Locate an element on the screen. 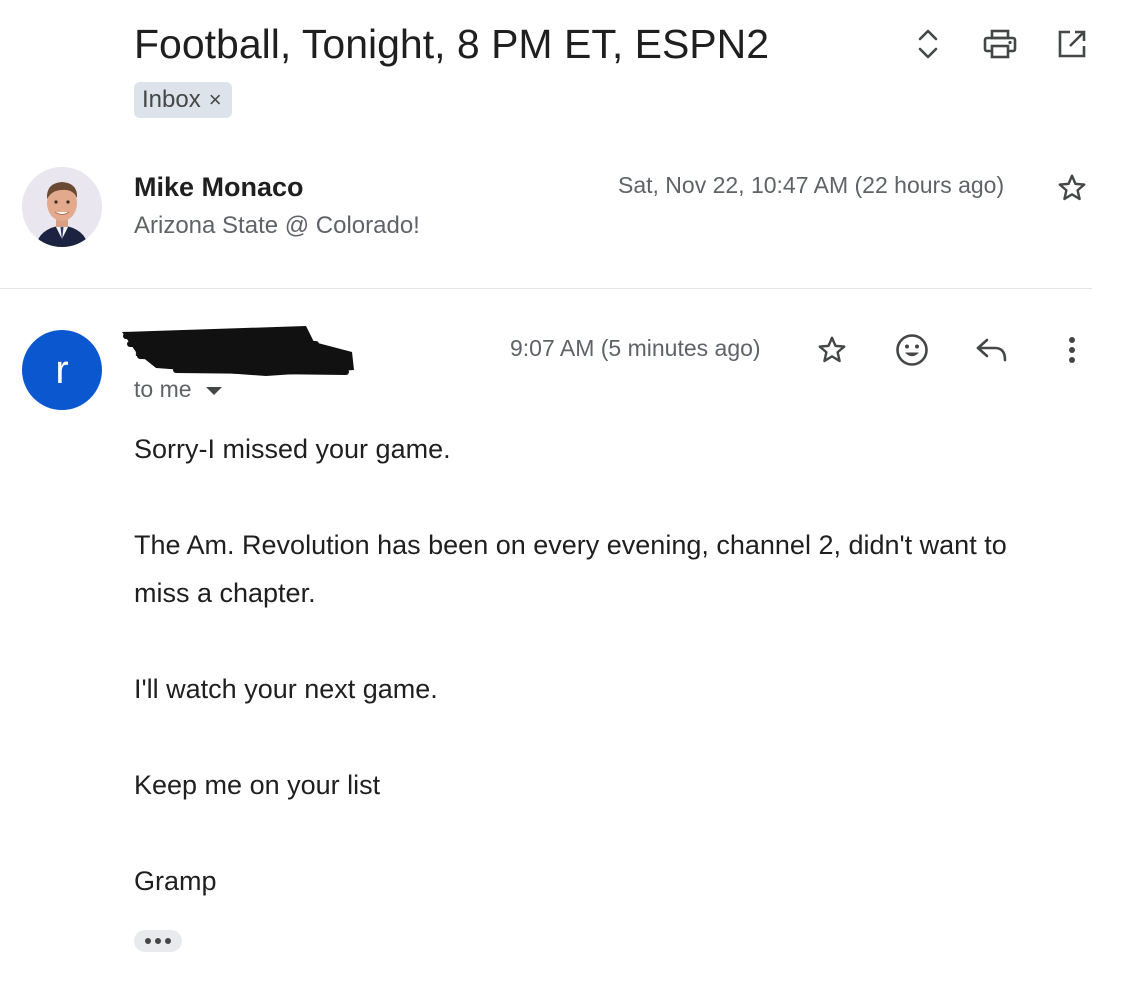 The height and width of the screenshot is (984, 1128). more-vert-icon is located at coordinates (1072, 350).